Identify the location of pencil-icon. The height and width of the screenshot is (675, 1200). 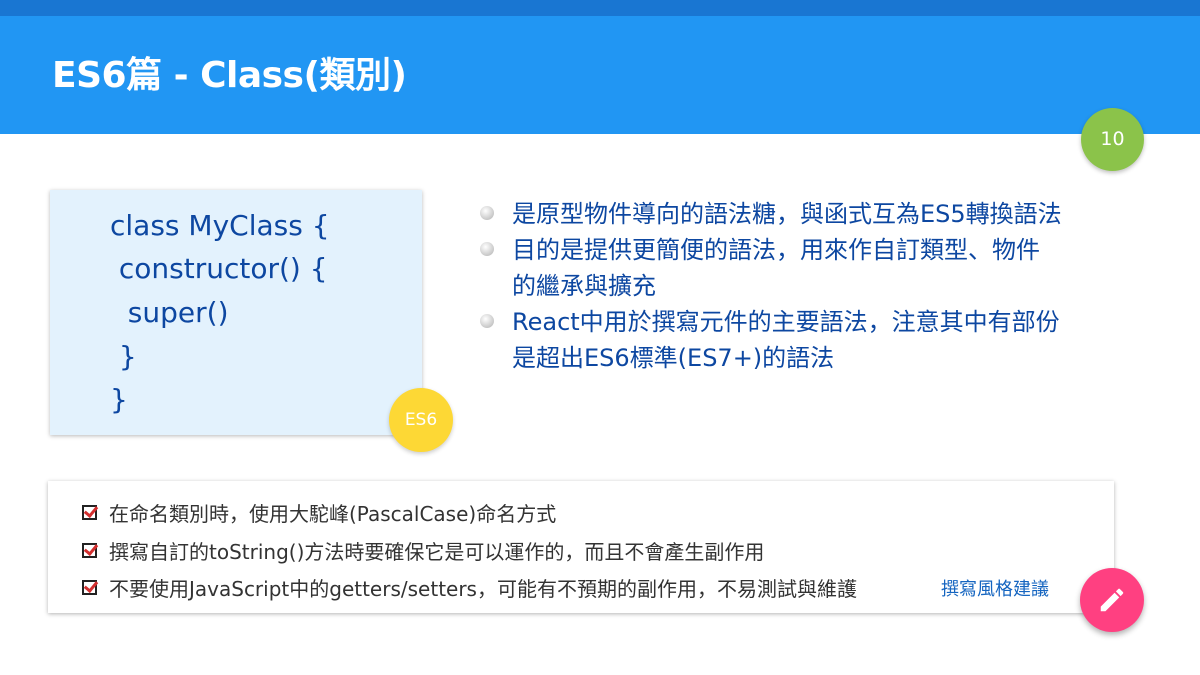
(1112, 600).